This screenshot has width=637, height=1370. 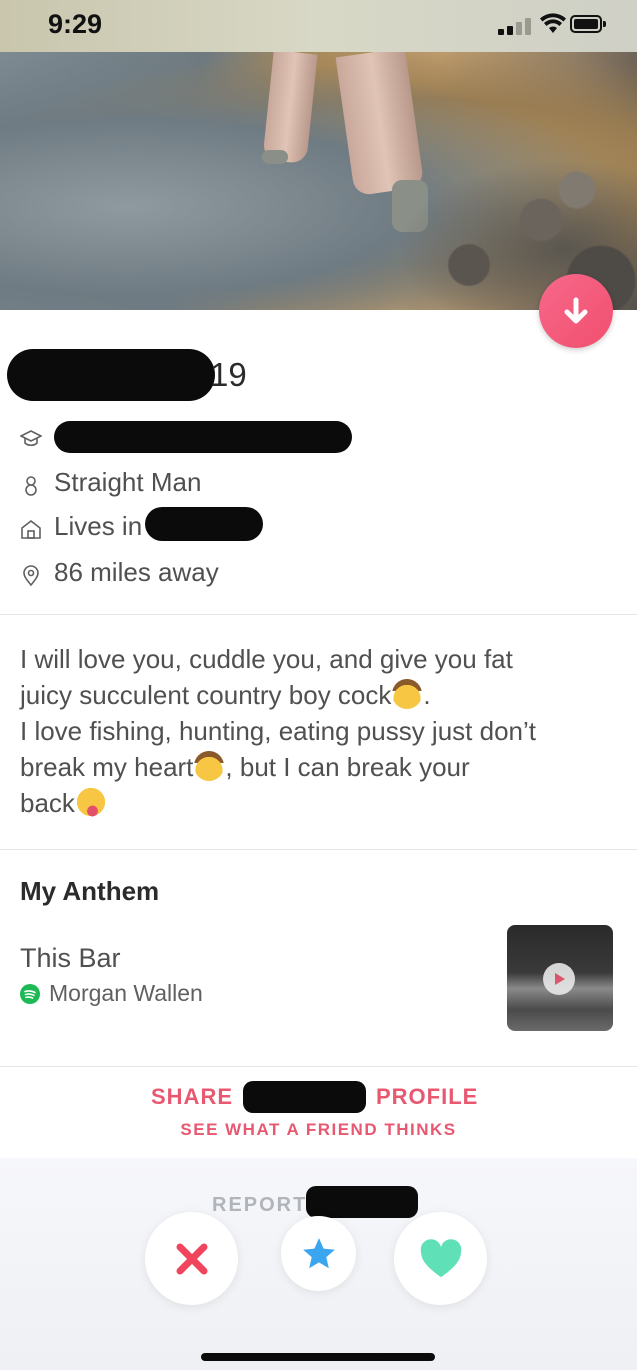 I want to click on home-icon, so click(x=31, y=527).